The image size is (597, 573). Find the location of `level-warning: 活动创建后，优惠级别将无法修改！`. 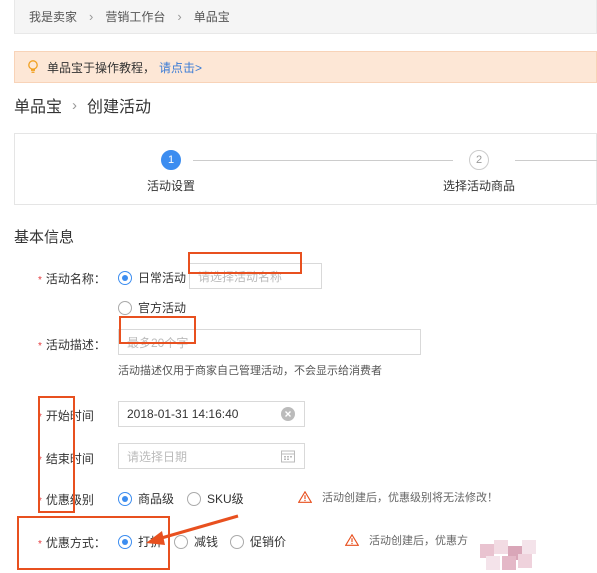

level-warning: 活动创建后，优惠级别将无法修改！ is located at coordinates (398, 497).